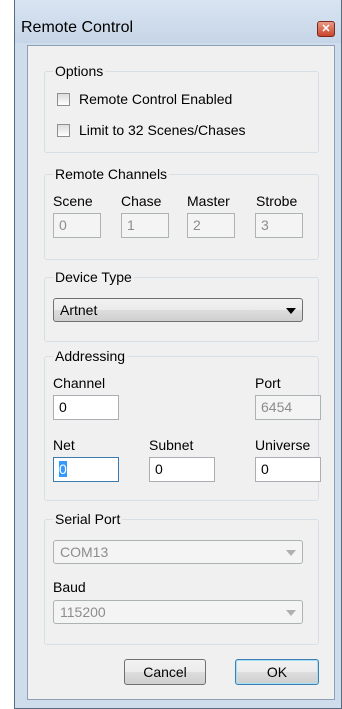 Image resolution: width=342 pixels, height=709 pixels. Describe the element at coordinates (178, 612) in the screenshot. I see `baud-select: 115200` at that location.